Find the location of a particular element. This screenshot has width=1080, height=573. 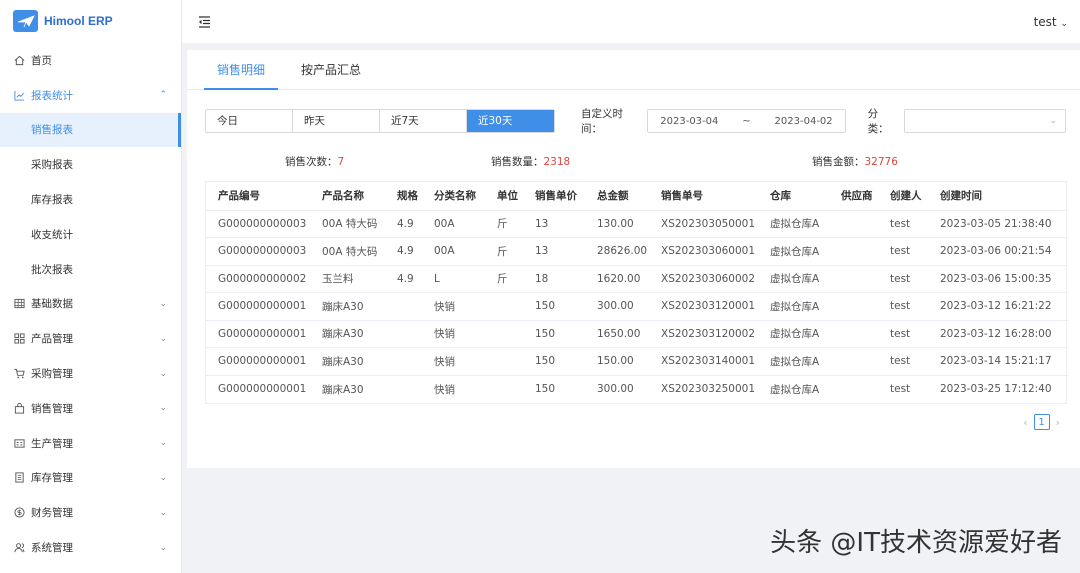

table-cell: XS202303120002 is located at coordinates (703, 334).